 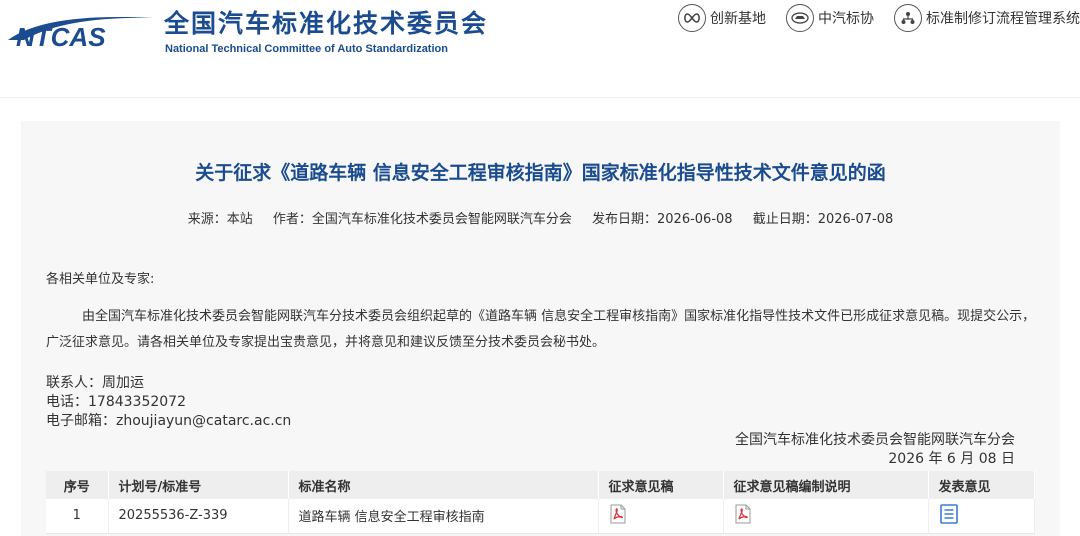 I want to click on signoff-date: 2026 年 6 月 08 日, so click(x=951, y=459).